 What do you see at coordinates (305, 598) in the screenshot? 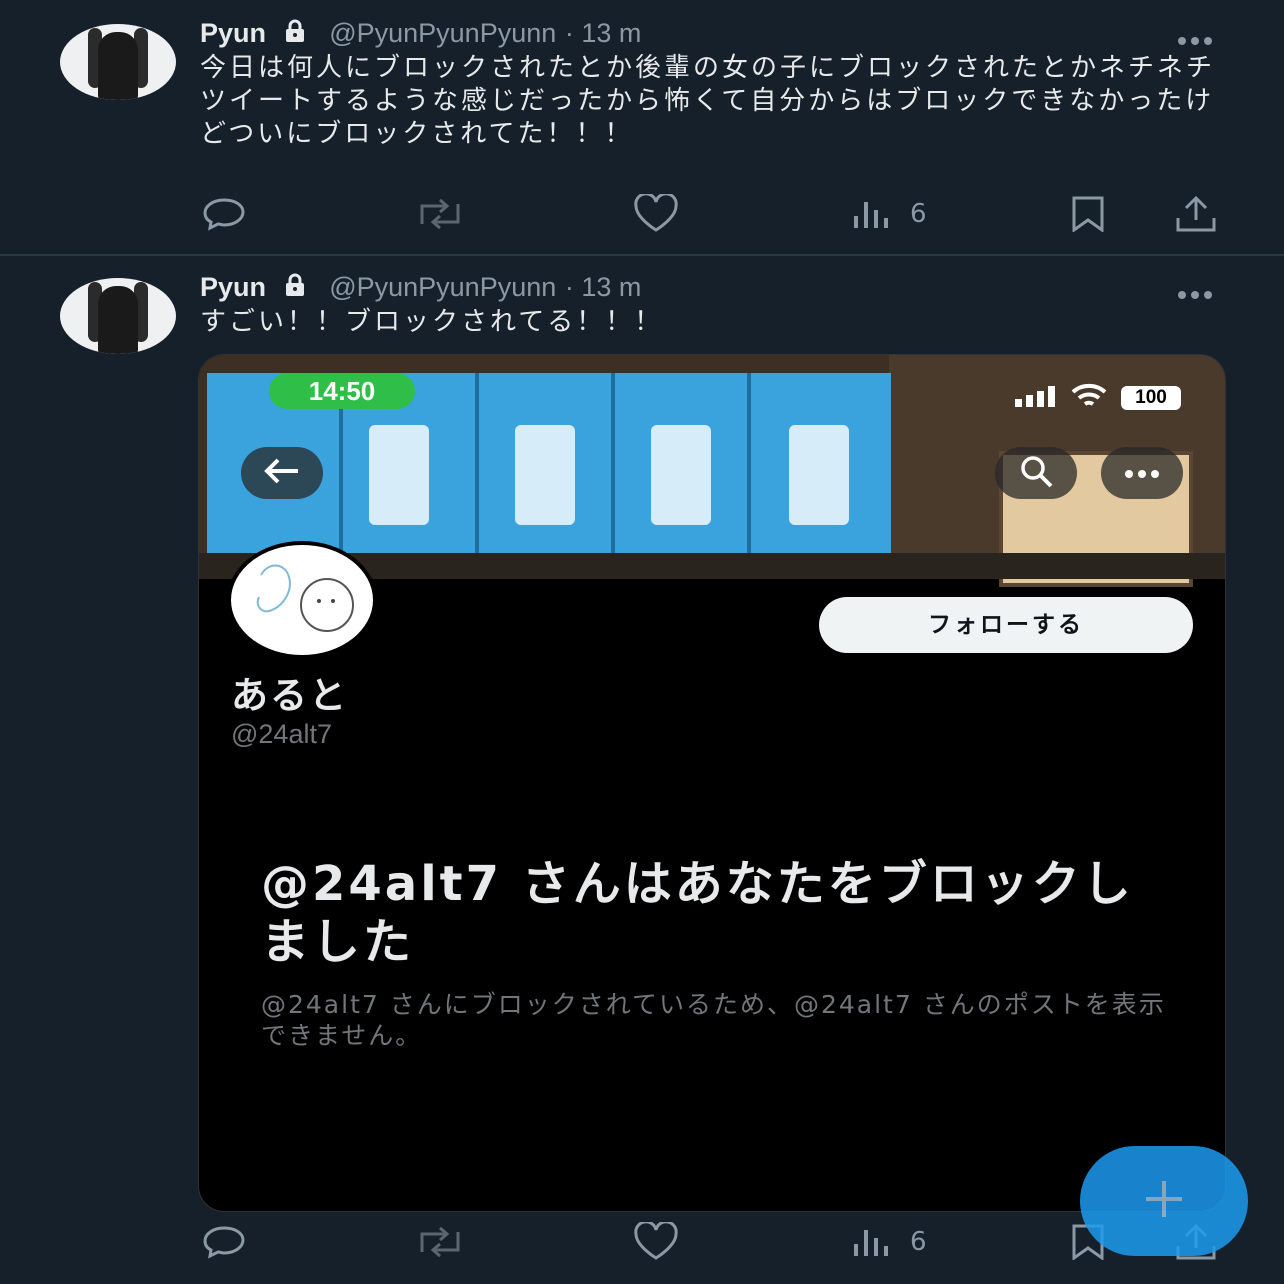
I see `ghost-drawing-icon` at bounding box center [305, 598].